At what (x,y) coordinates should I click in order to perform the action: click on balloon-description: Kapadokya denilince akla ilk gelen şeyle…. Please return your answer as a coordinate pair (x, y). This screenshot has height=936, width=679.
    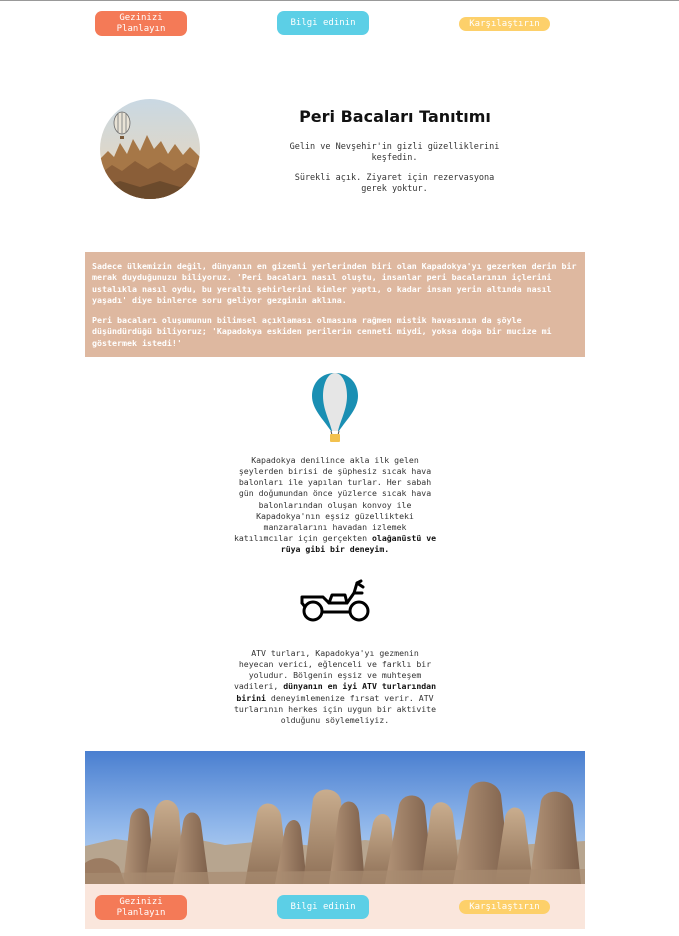
    Looking at the image, I should click on (335, 505).